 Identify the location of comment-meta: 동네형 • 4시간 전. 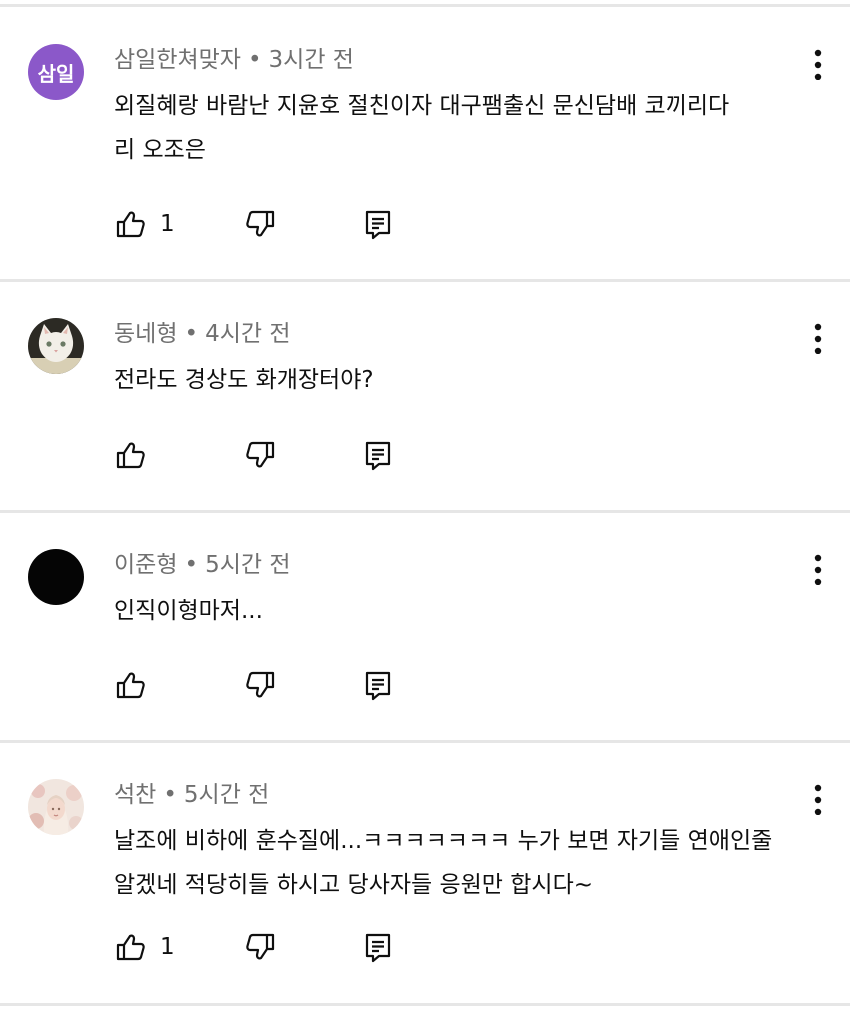
(202, 334).